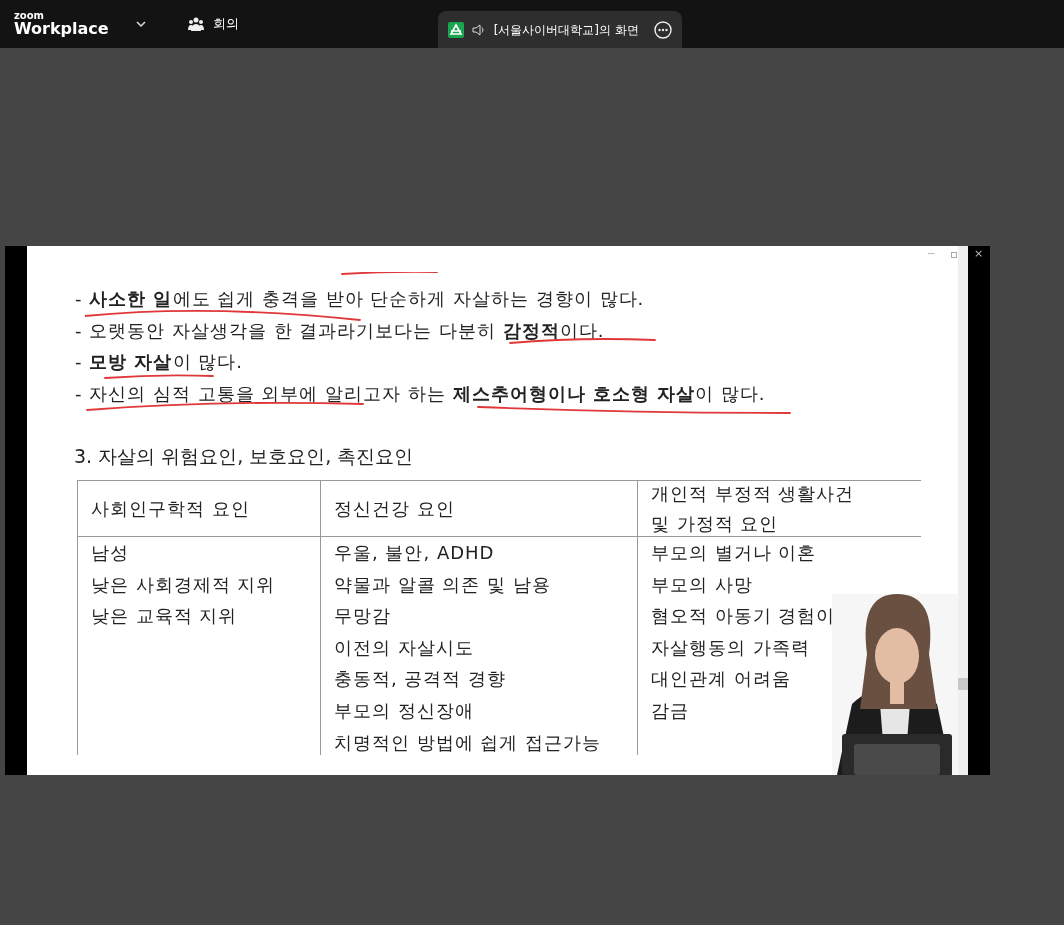 The image size is (1064, 925). I want to click on people-icon, so click(195, 24).